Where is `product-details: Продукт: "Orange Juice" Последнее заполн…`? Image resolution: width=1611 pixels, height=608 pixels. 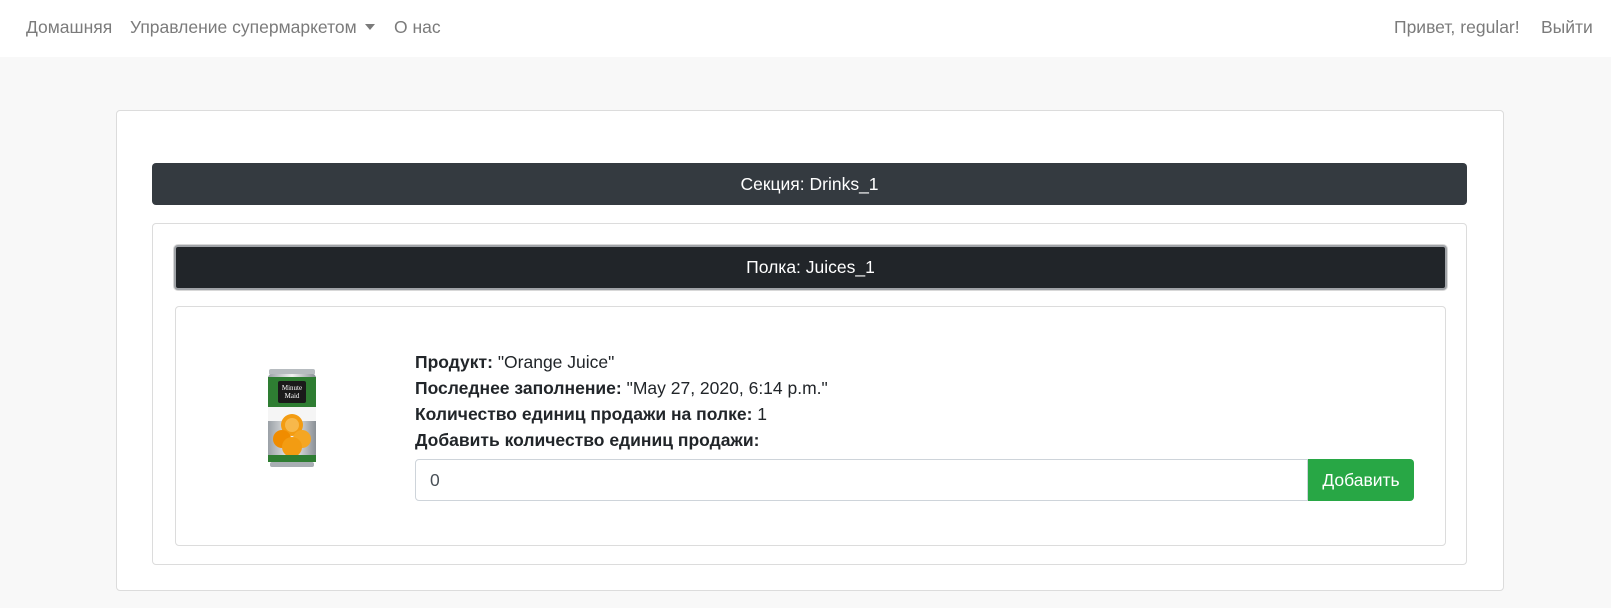
product-details: Продукт: "Orange Juice" Последнее заполн… is located at coordinates (621, 401).